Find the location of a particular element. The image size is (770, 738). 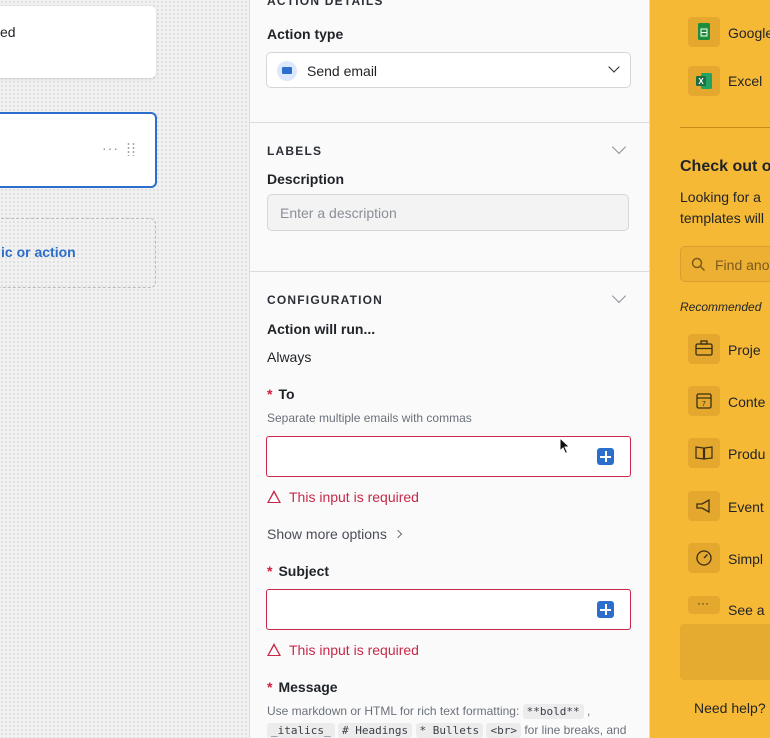

more-icon: ··· is located at coordinates (703, 603).